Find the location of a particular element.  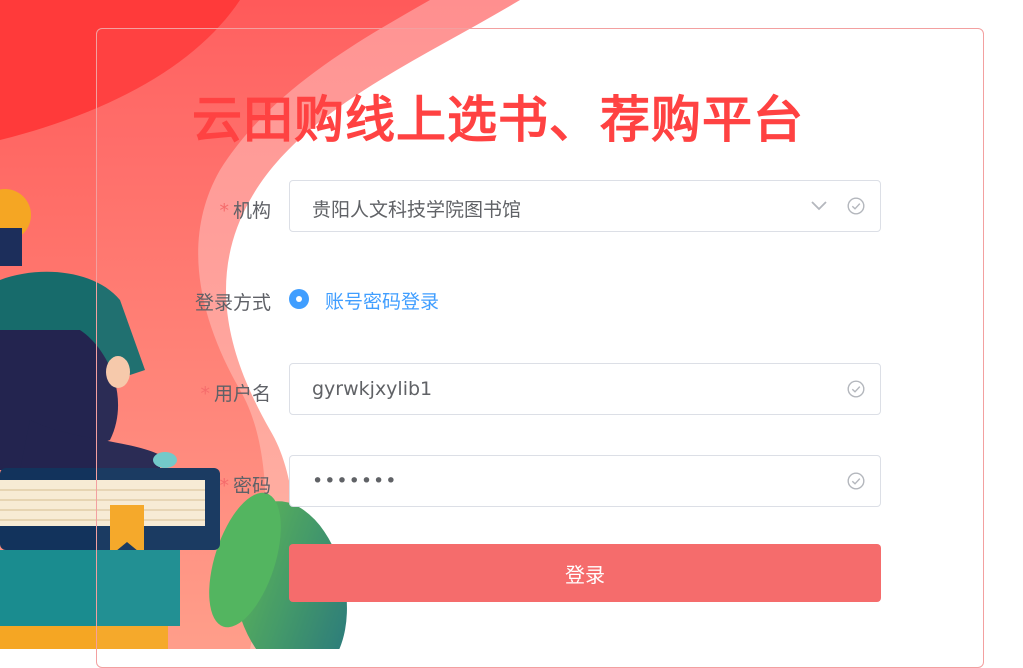

login-button: 登录 is located at coordinates (585, 573).